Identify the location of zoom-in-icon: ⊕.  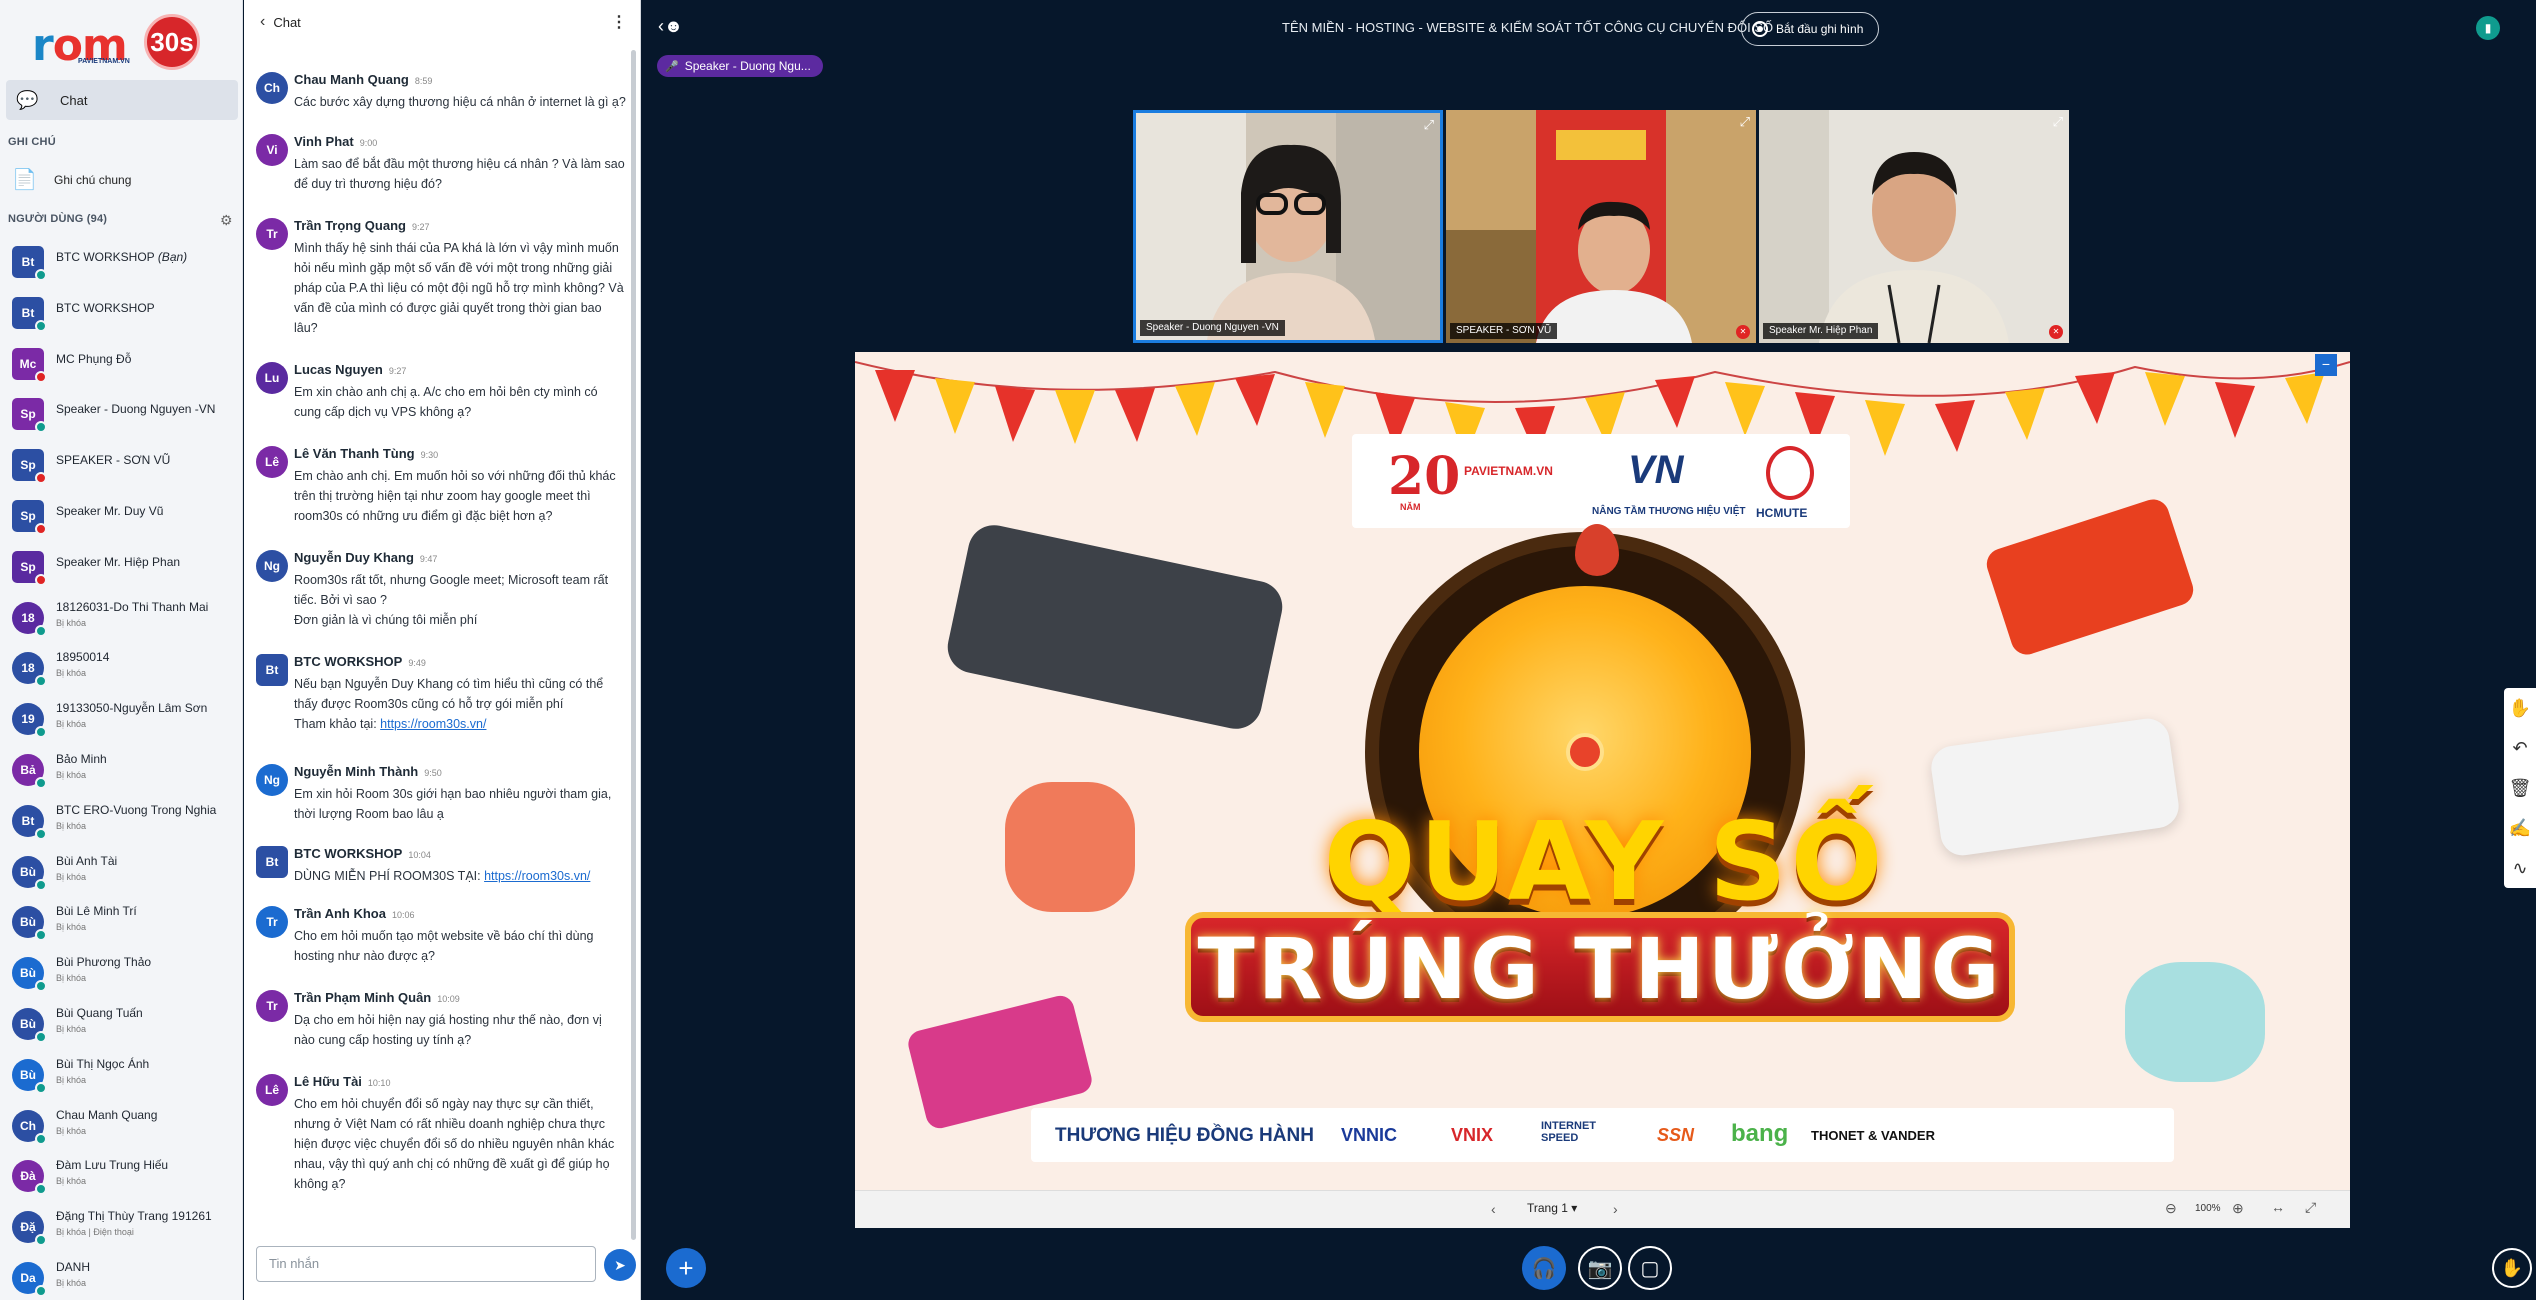
(2238, 1208).